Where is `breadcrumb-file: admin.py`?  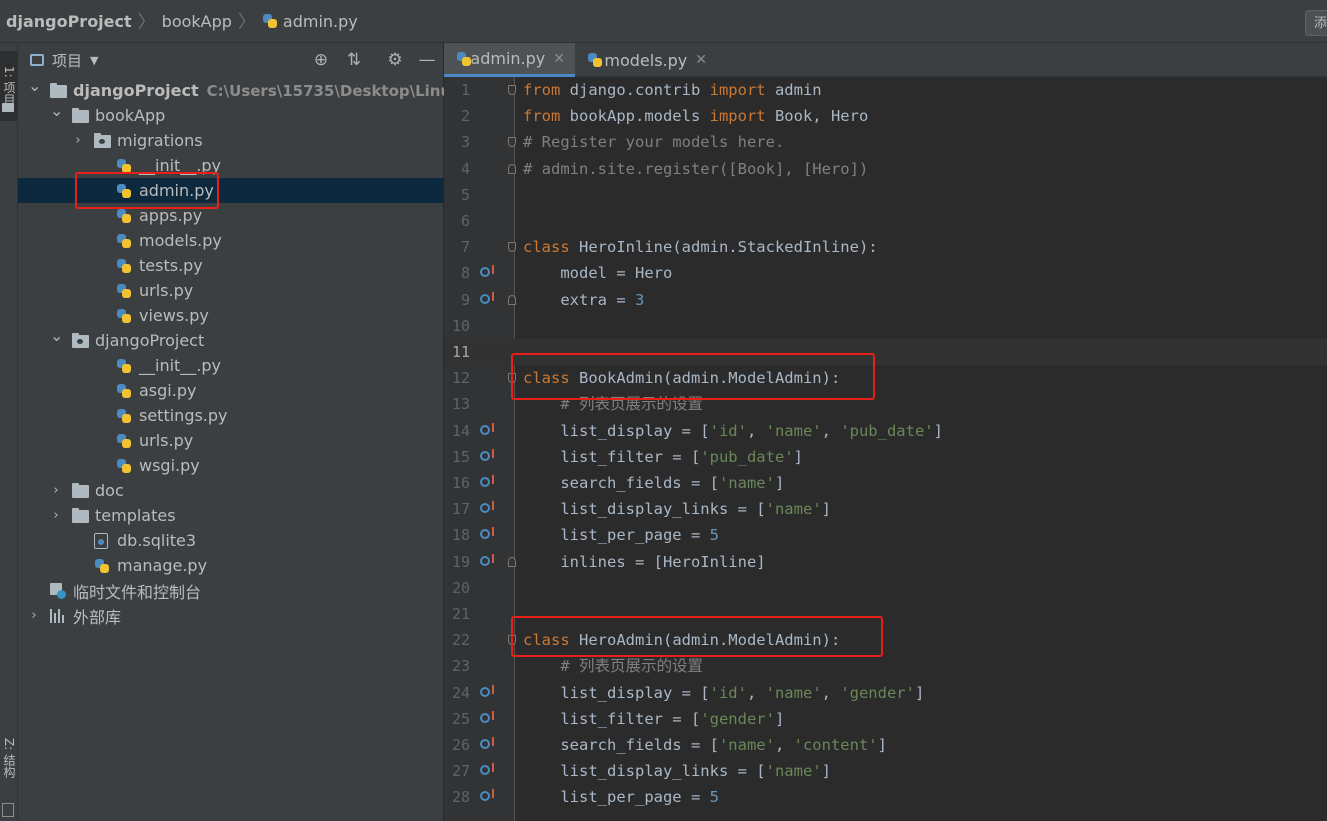
breadcrumb-file: admin.py is located at coordinates (310, 21).